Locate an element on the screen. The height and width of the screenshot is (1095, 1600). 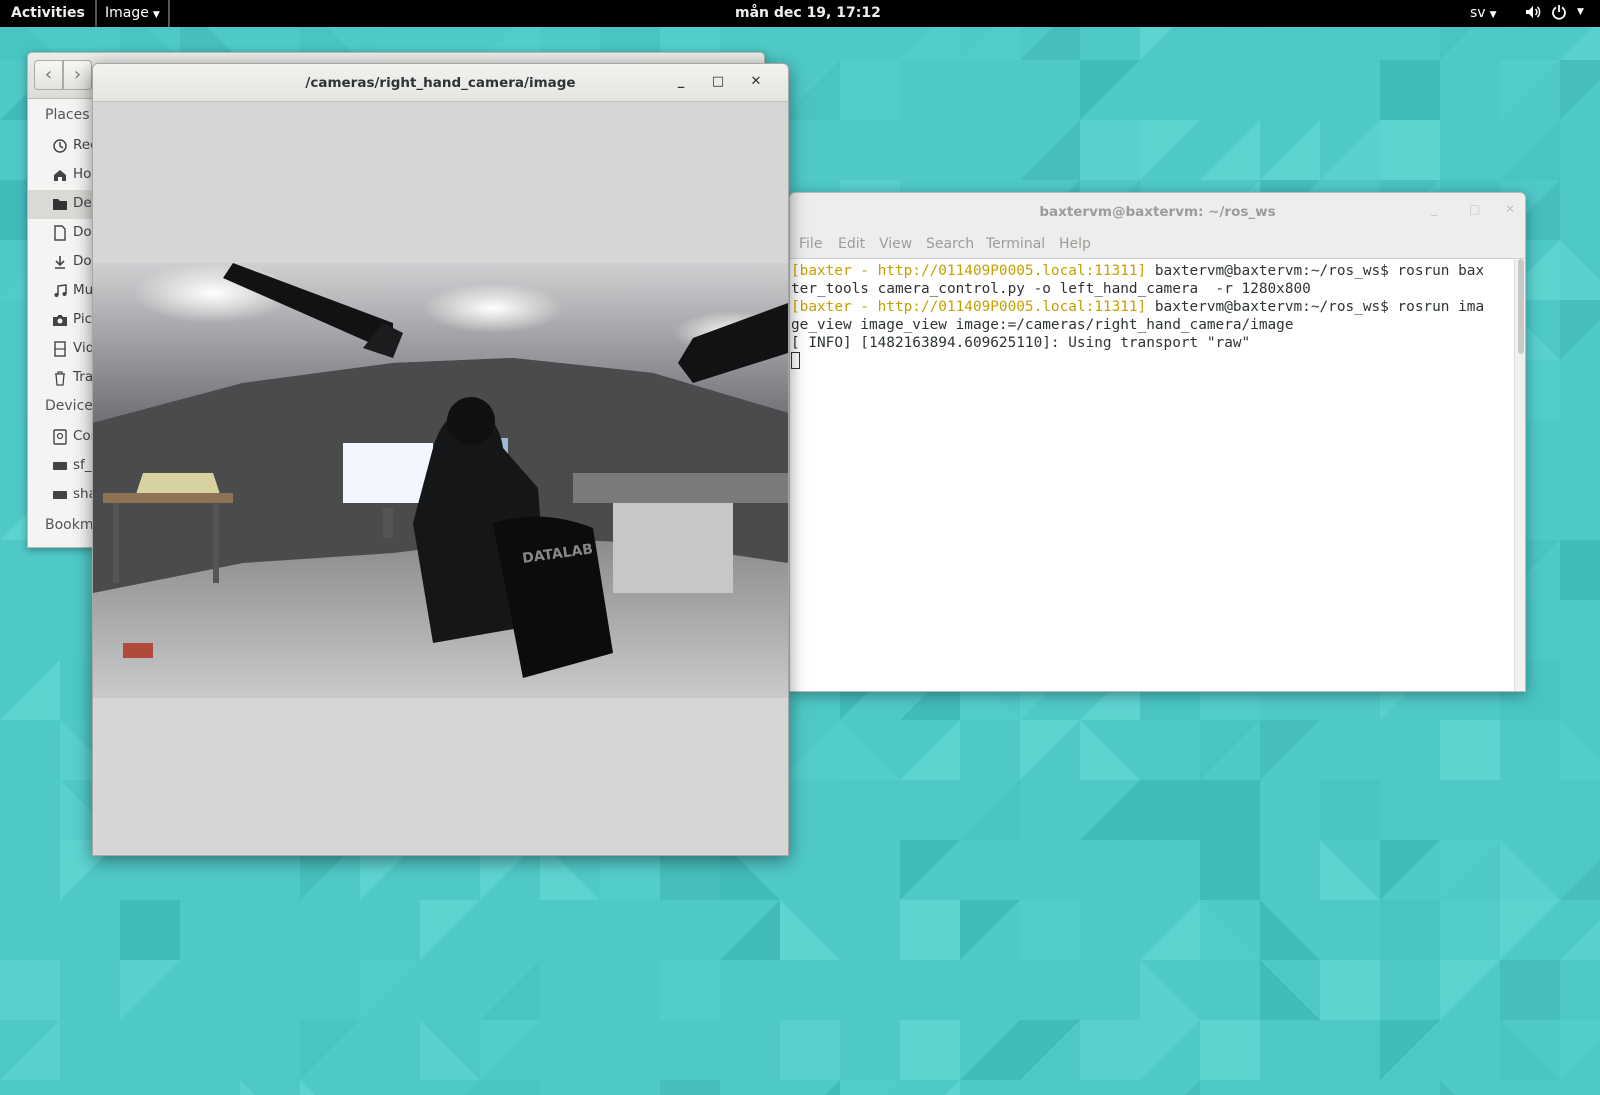
system-tray: ▼ is located at coordinates (1554, 12).